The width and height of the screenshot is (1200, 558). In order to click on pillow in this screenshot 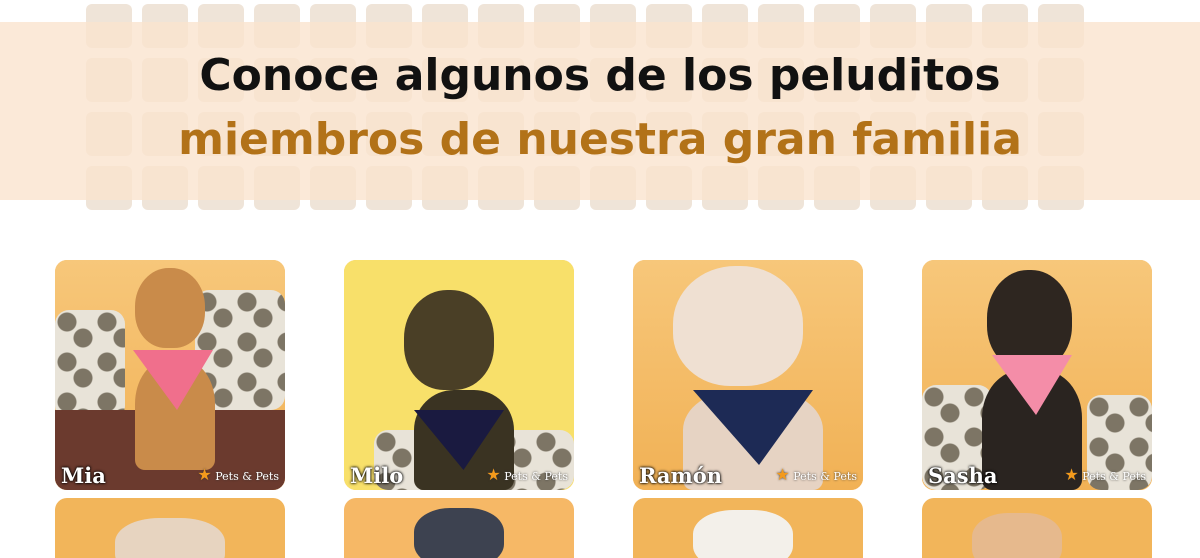, I will do `click(90, 365)`.